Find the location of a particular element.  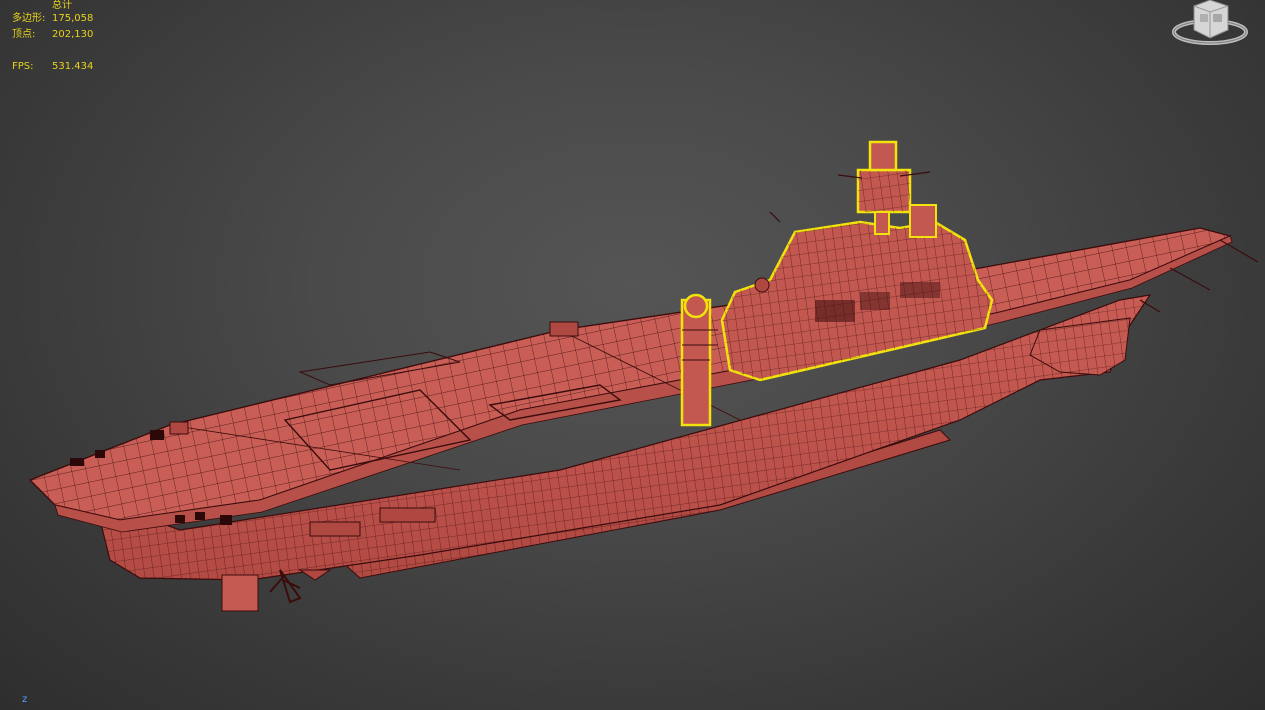

fps-value: 531.434 is located at coordinates (73, 66).